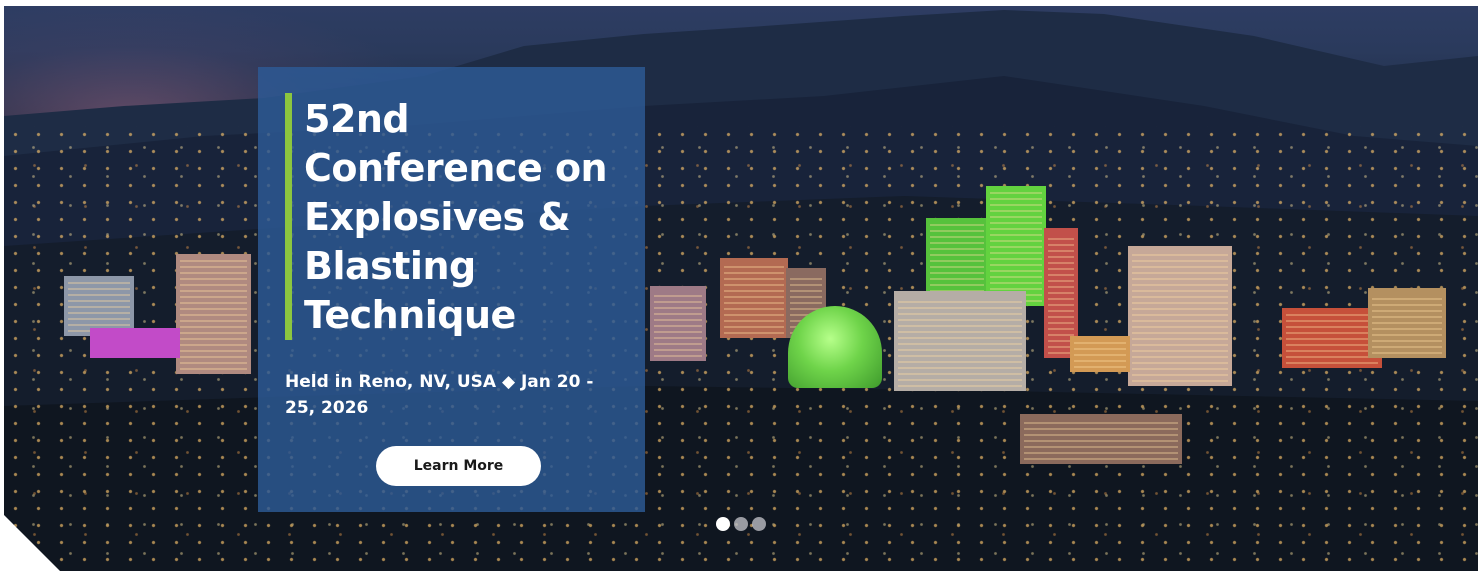  I want to click on carousel-indicators, so click(741, 524).